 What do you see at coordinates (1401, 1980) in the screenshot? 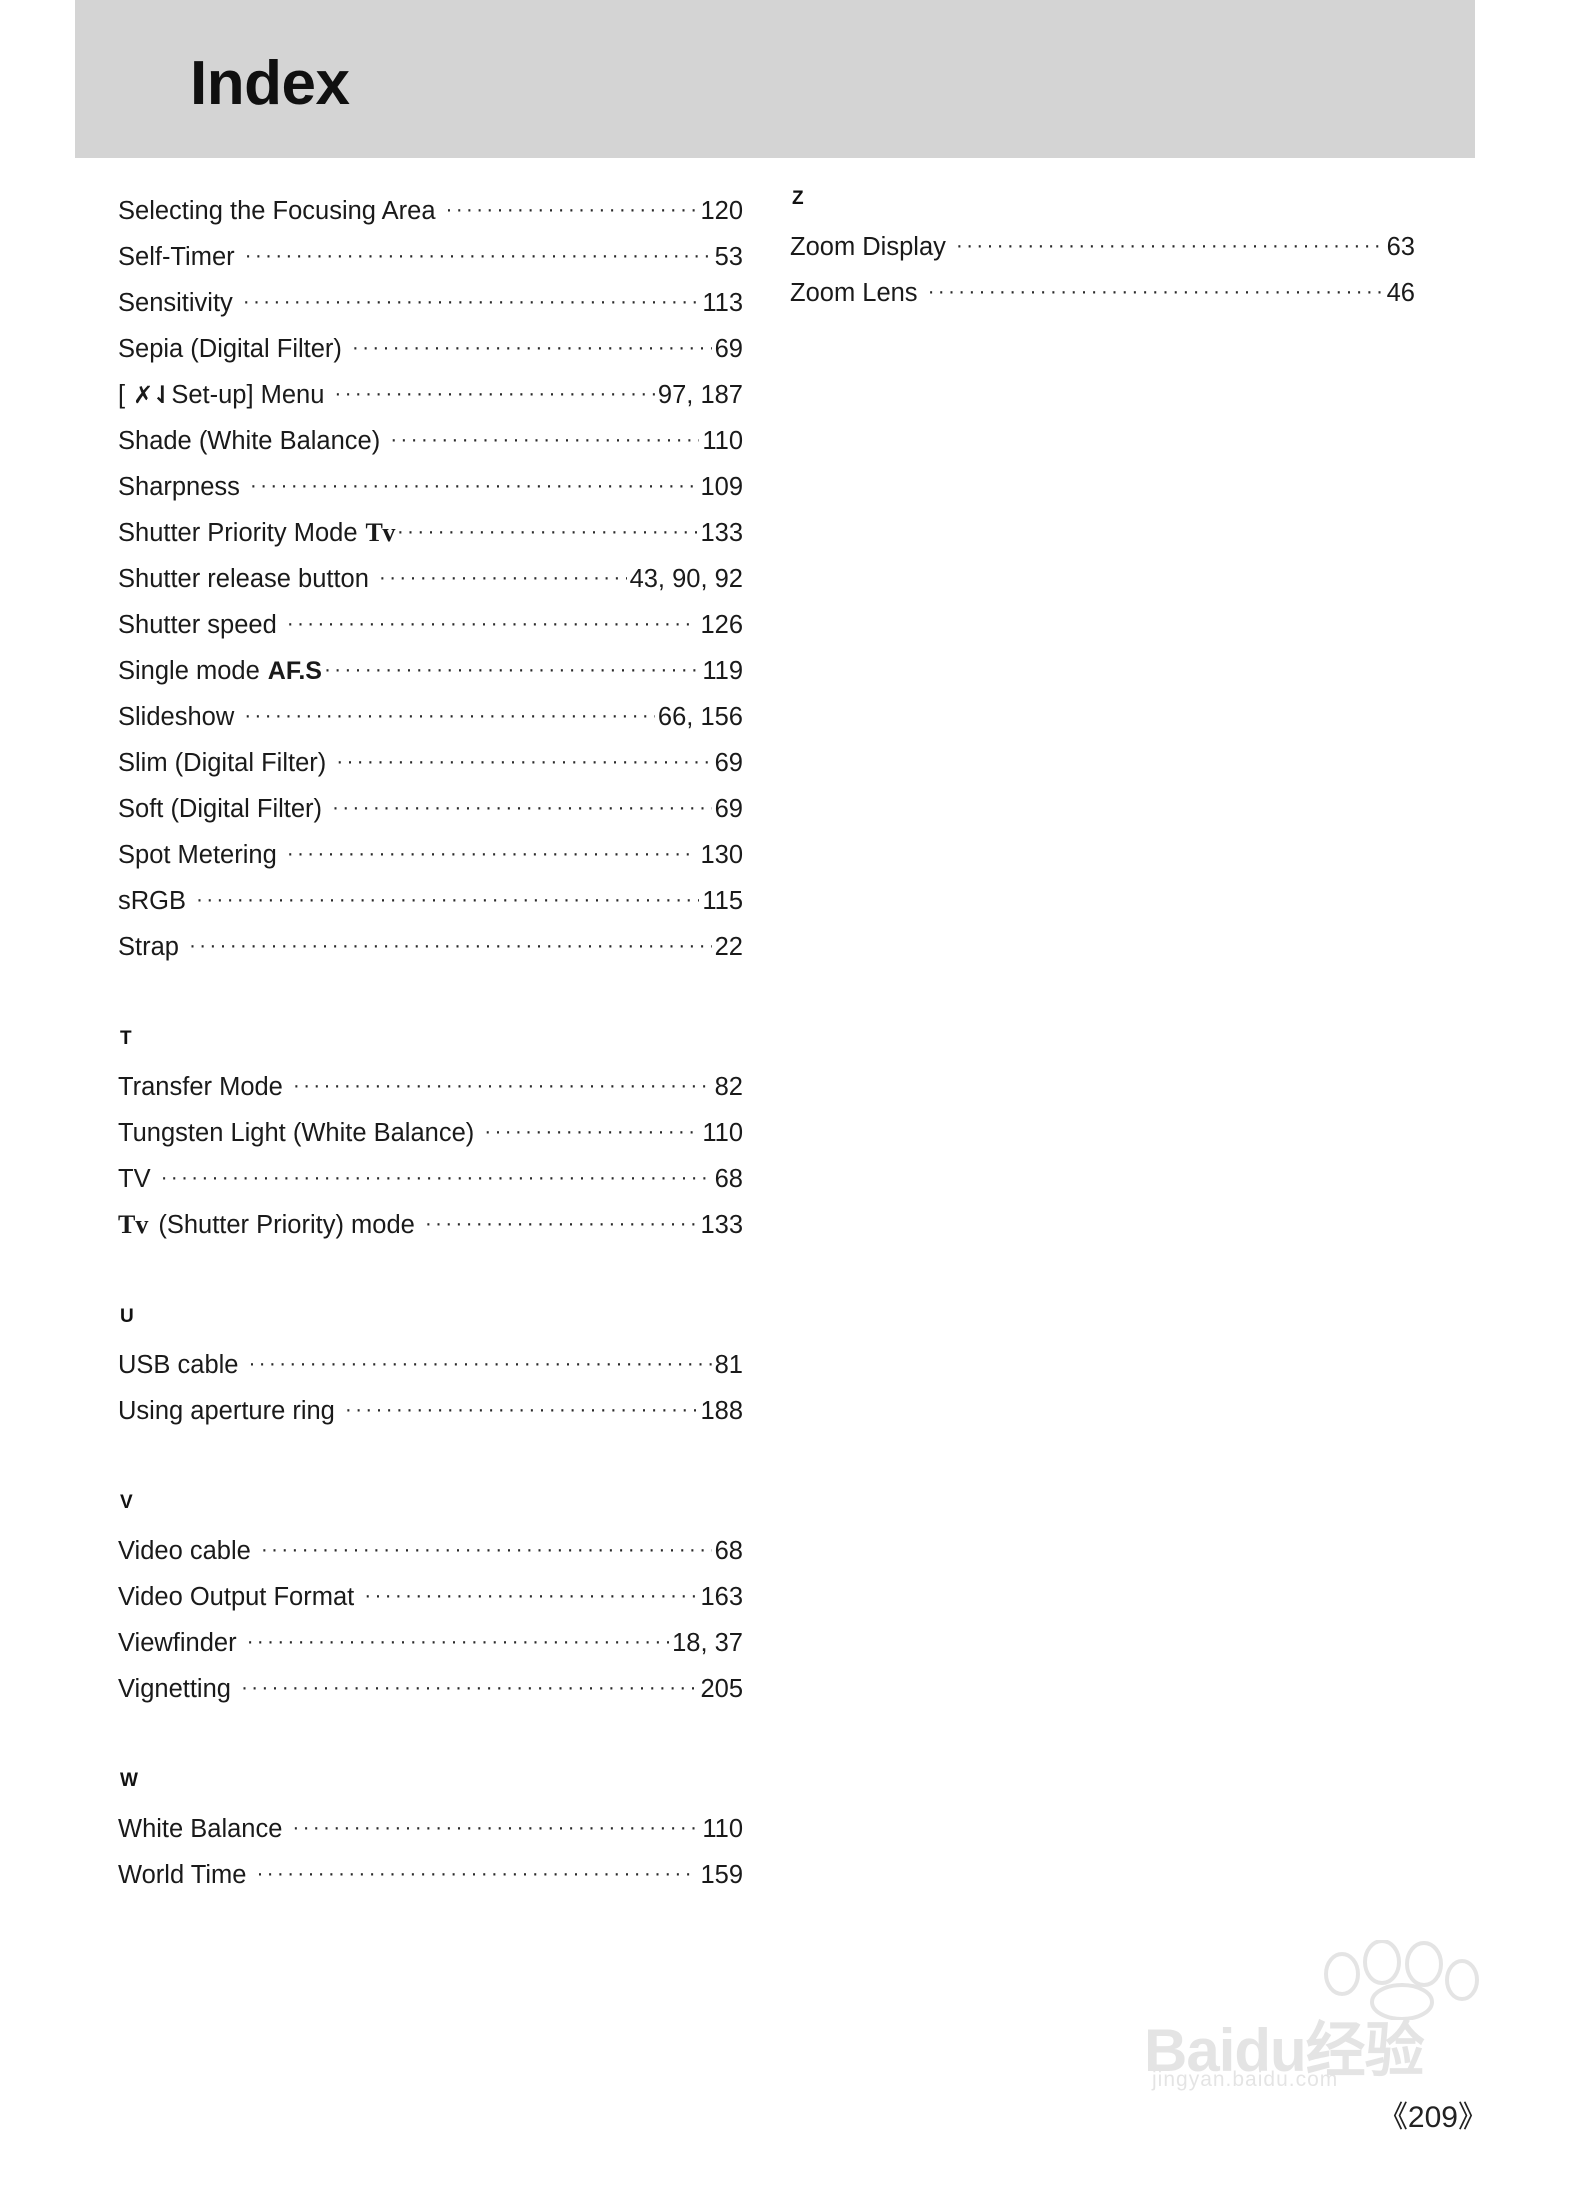
I see `paw-logo-icon` at bounding box center [1401, 1980].